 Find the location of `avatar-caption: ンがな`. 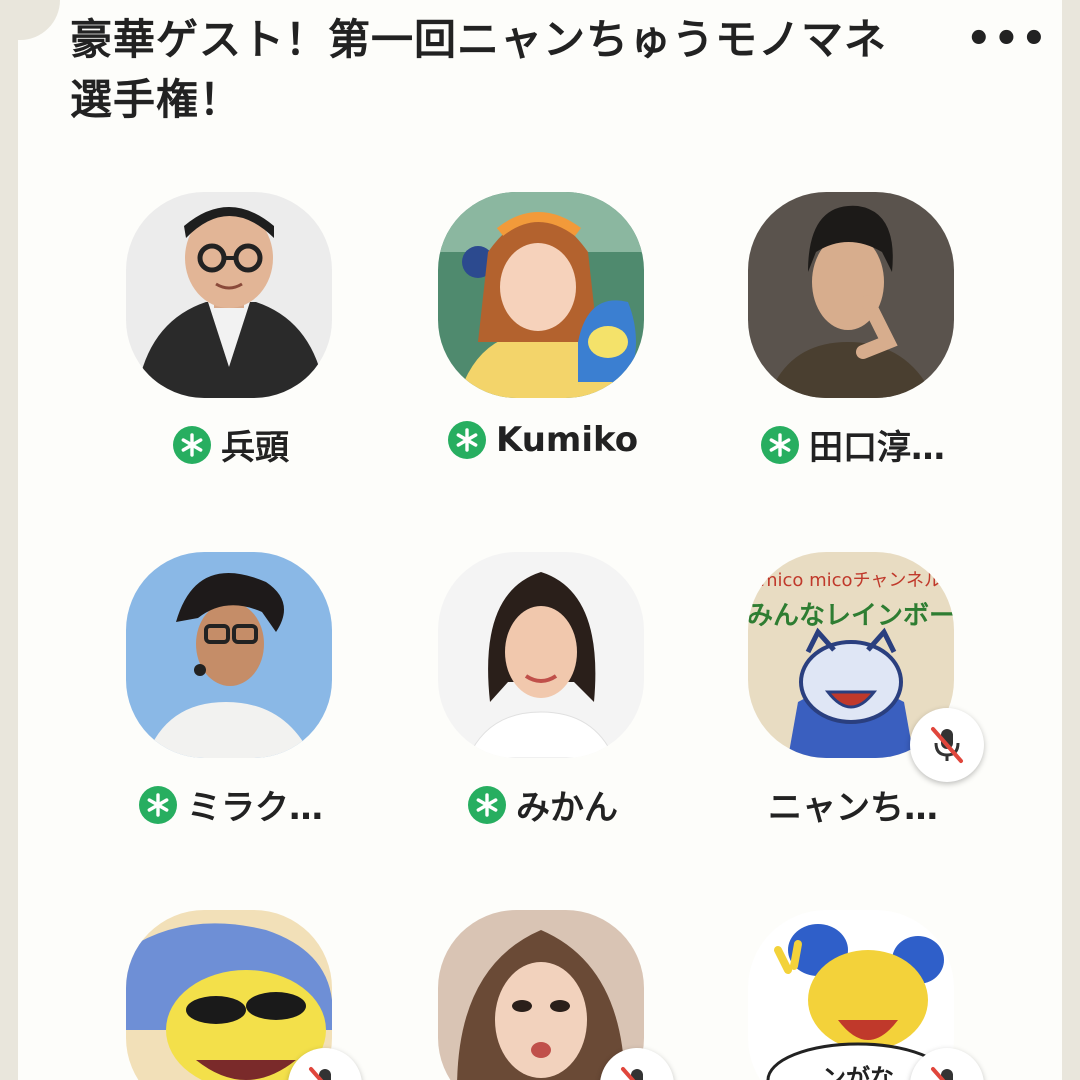

avatar-caption: ンがな is located at coordinates (858, 1072).